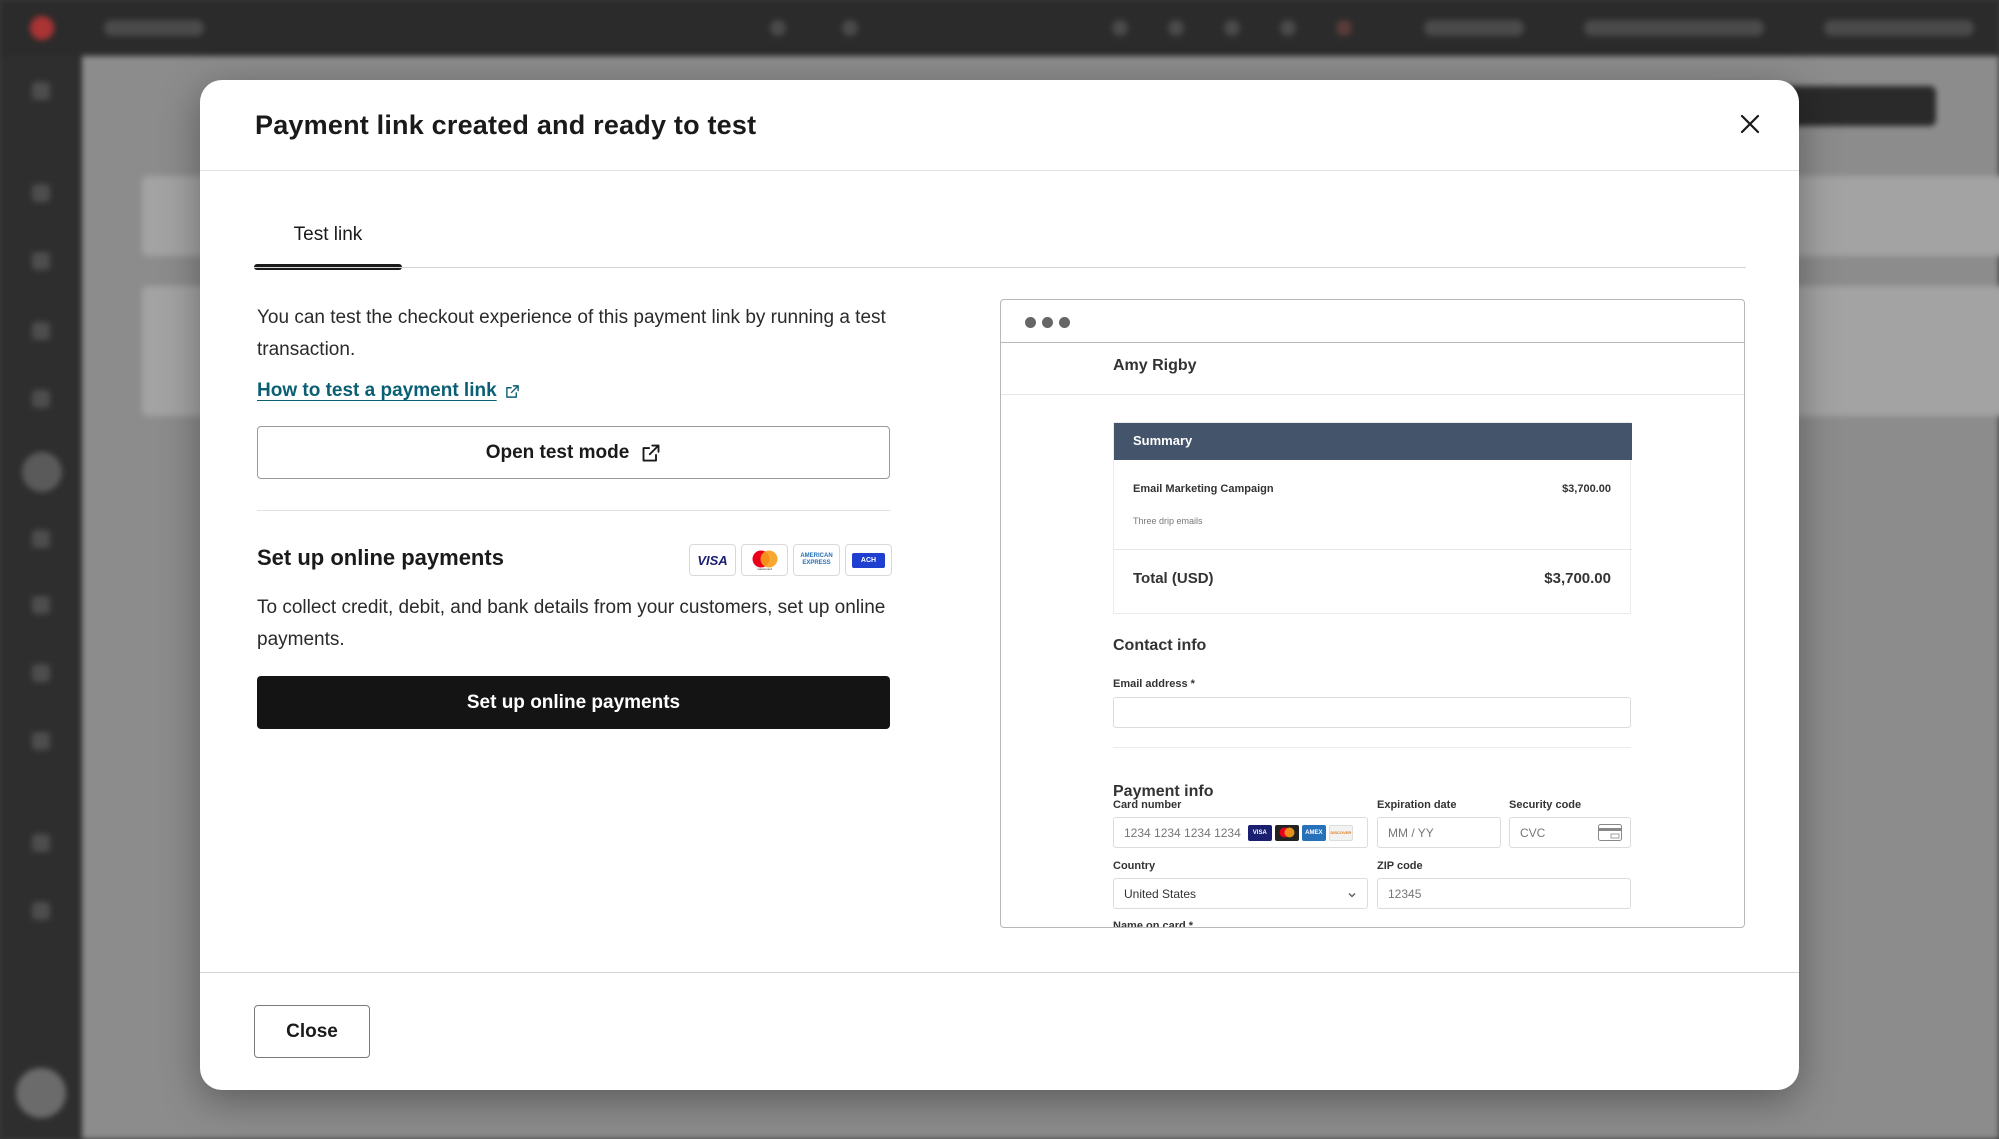 Image resolution: width=1999 pixels, height=1139 pixels. I want to click on card-number-label: Card number, so click(1147, 805).